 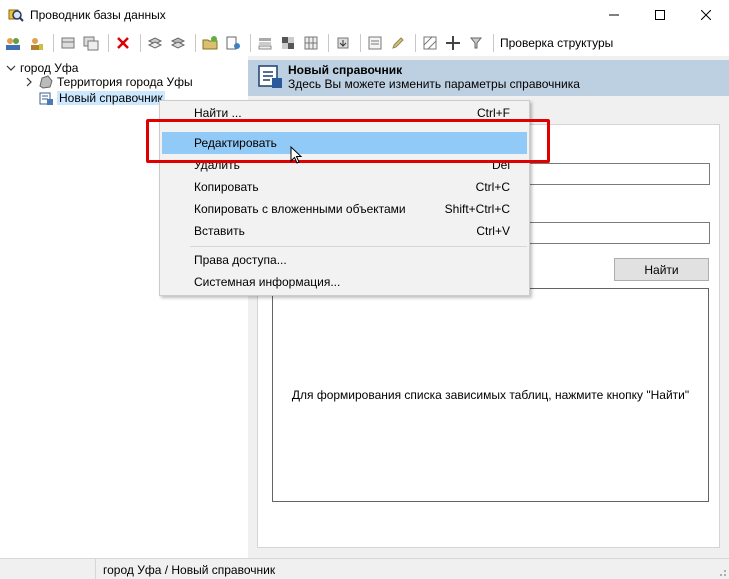 I want to click on territory-icon, so click(x=46, y=82).